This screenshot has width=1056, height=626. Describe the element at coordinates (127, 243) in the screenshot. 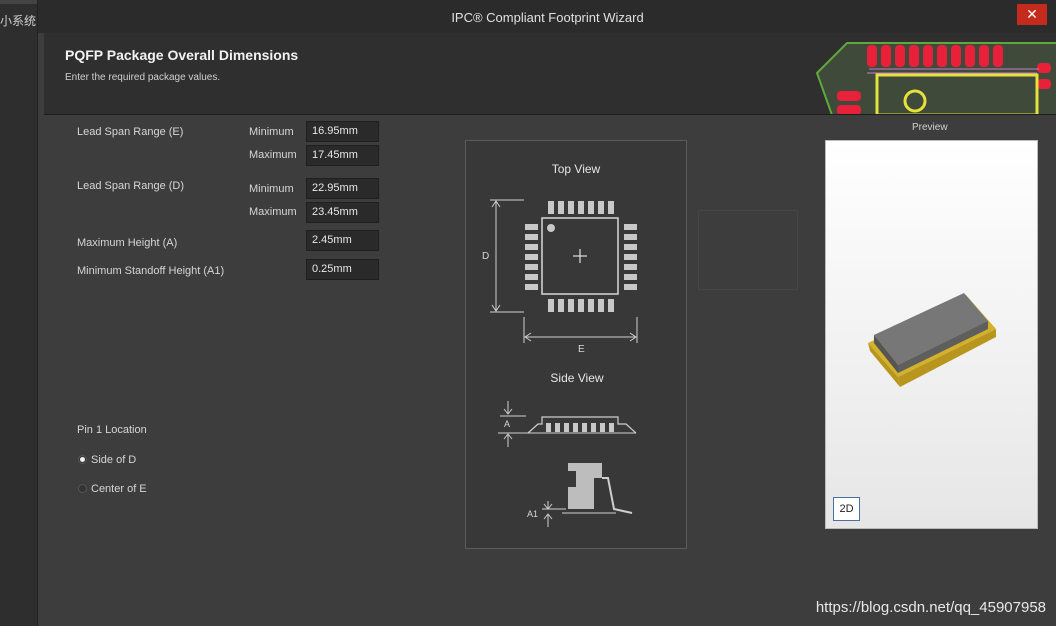

I see `max-height-label: Maximum Height (A)` at that location.